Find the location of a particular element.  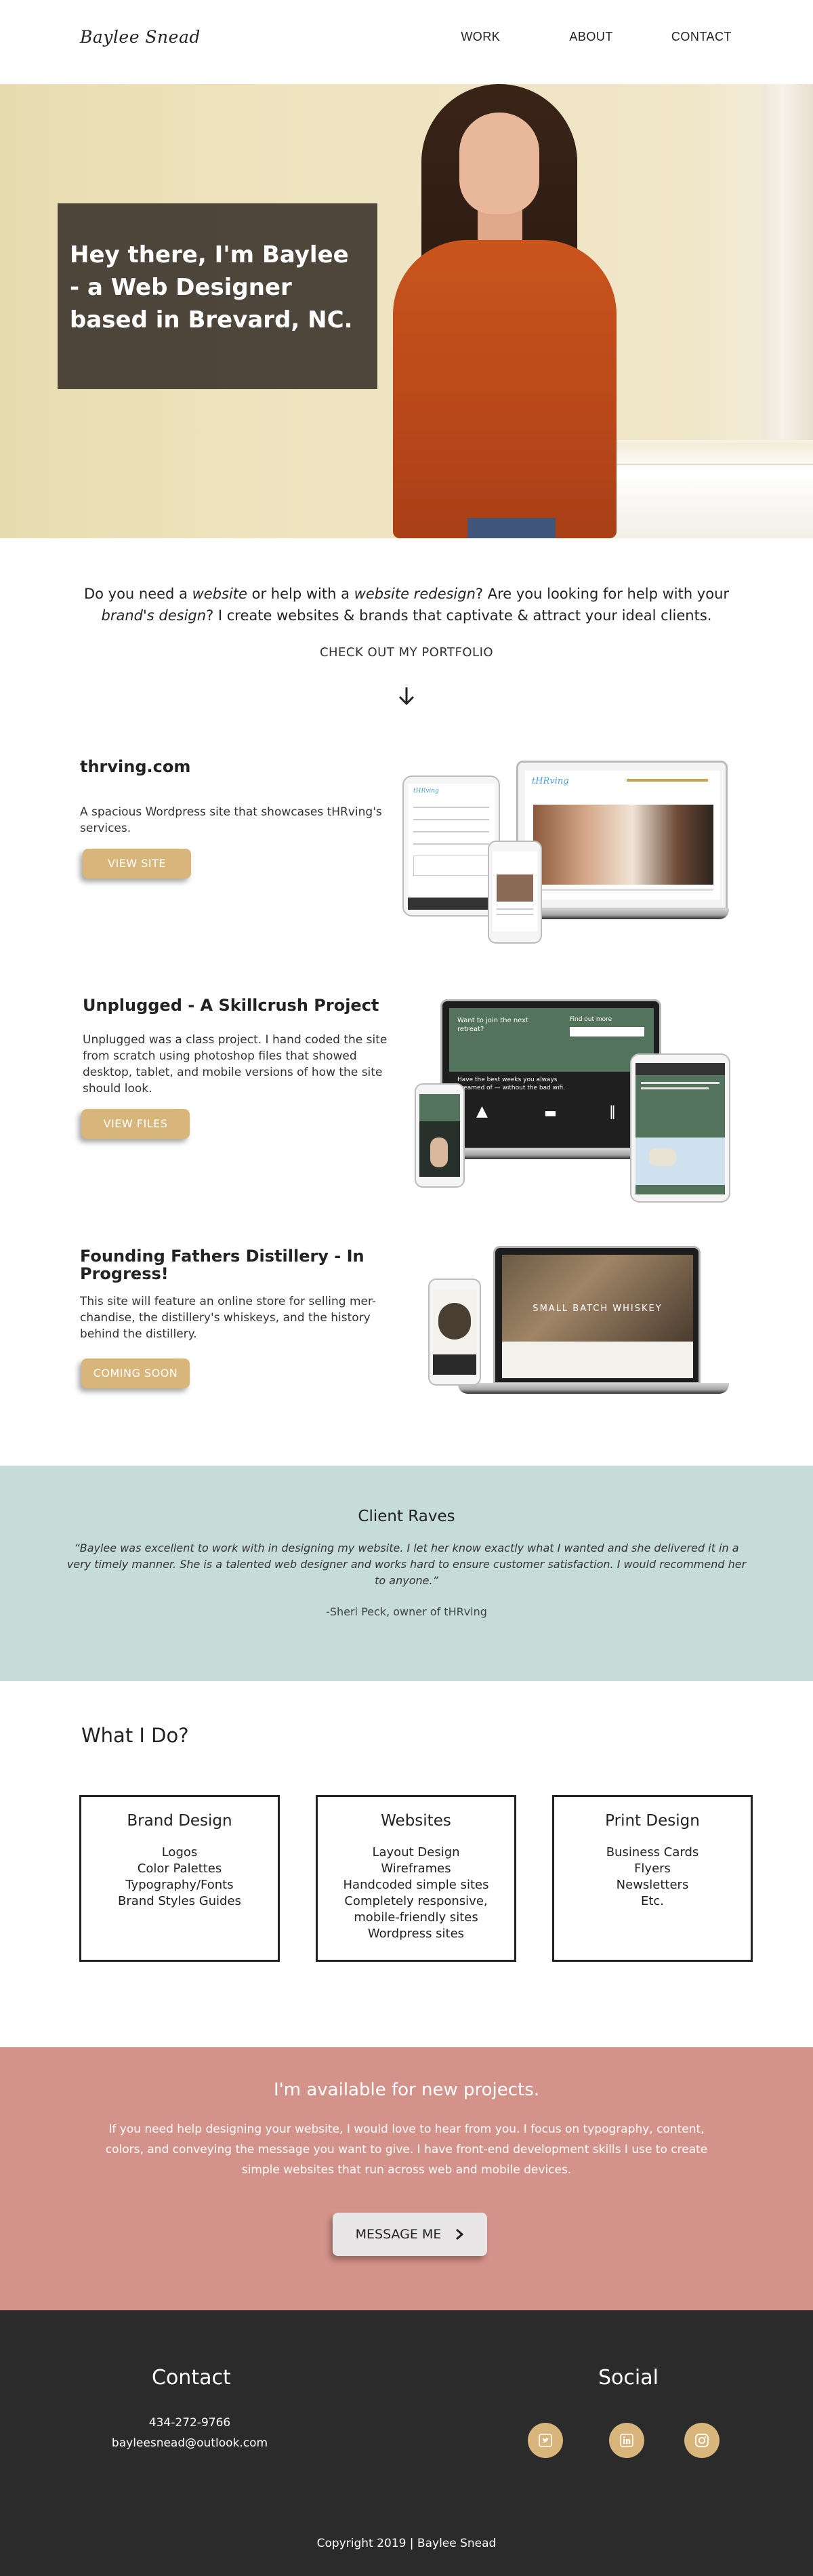

footer-email: bayleesnead@outlook.com is located at coordinates (189, 2443).